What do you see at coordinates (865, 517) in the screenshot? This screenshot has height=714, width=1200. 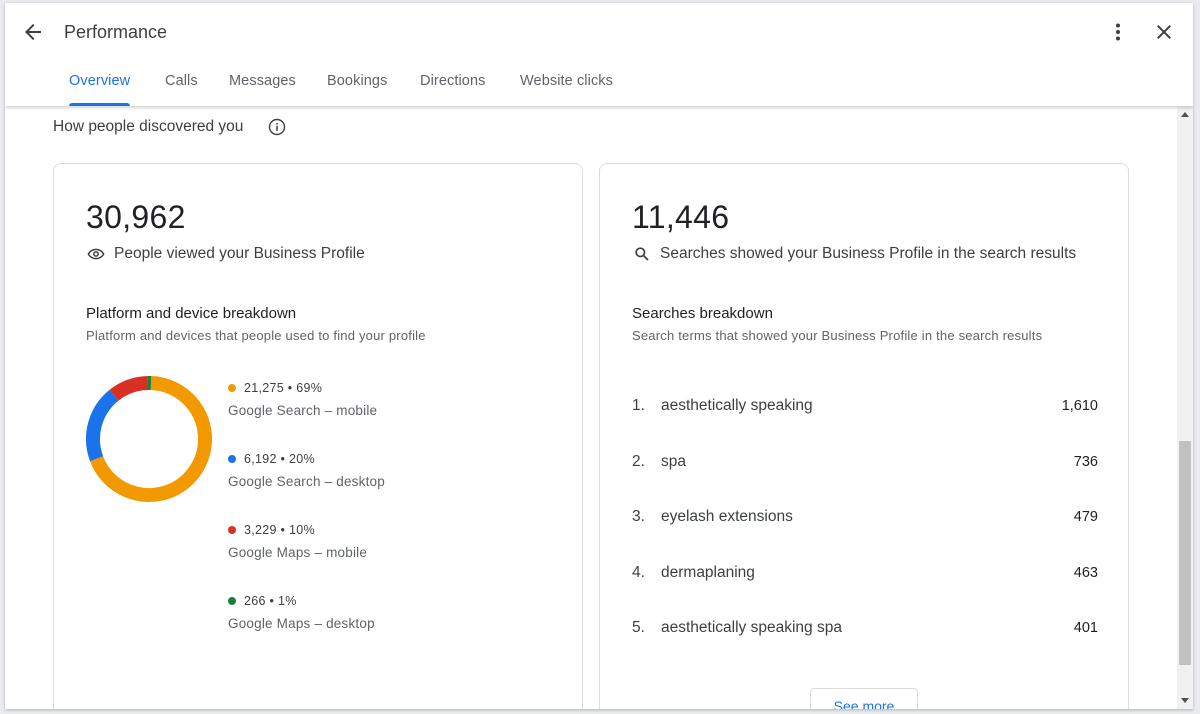 I see `search-term-row: 3. eyelash extensions 479` at bounding box center [865, 517].